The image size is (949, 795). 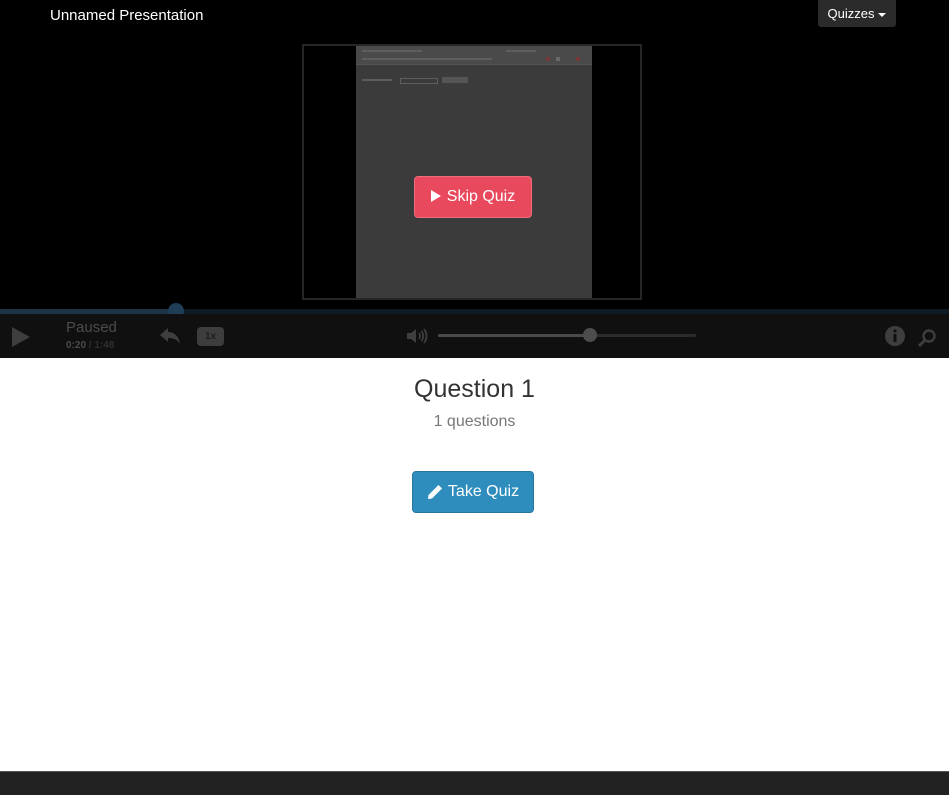 What do you see at coordinates (455, 80) in the screenshot?
I see `screen-button` at bounding box center [455, 80].